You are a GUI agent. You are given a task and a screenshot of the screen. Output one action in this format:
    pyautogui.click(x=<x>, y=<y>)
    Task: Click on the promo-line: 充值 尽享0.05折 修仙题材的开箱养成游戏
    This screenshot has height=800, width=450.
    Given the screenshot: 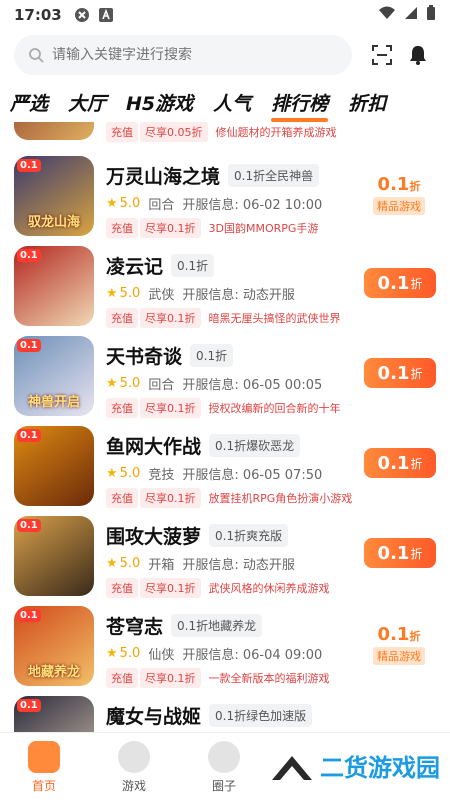 What is the action you would take?
    pyautogui.click(x=221, y=132)
    